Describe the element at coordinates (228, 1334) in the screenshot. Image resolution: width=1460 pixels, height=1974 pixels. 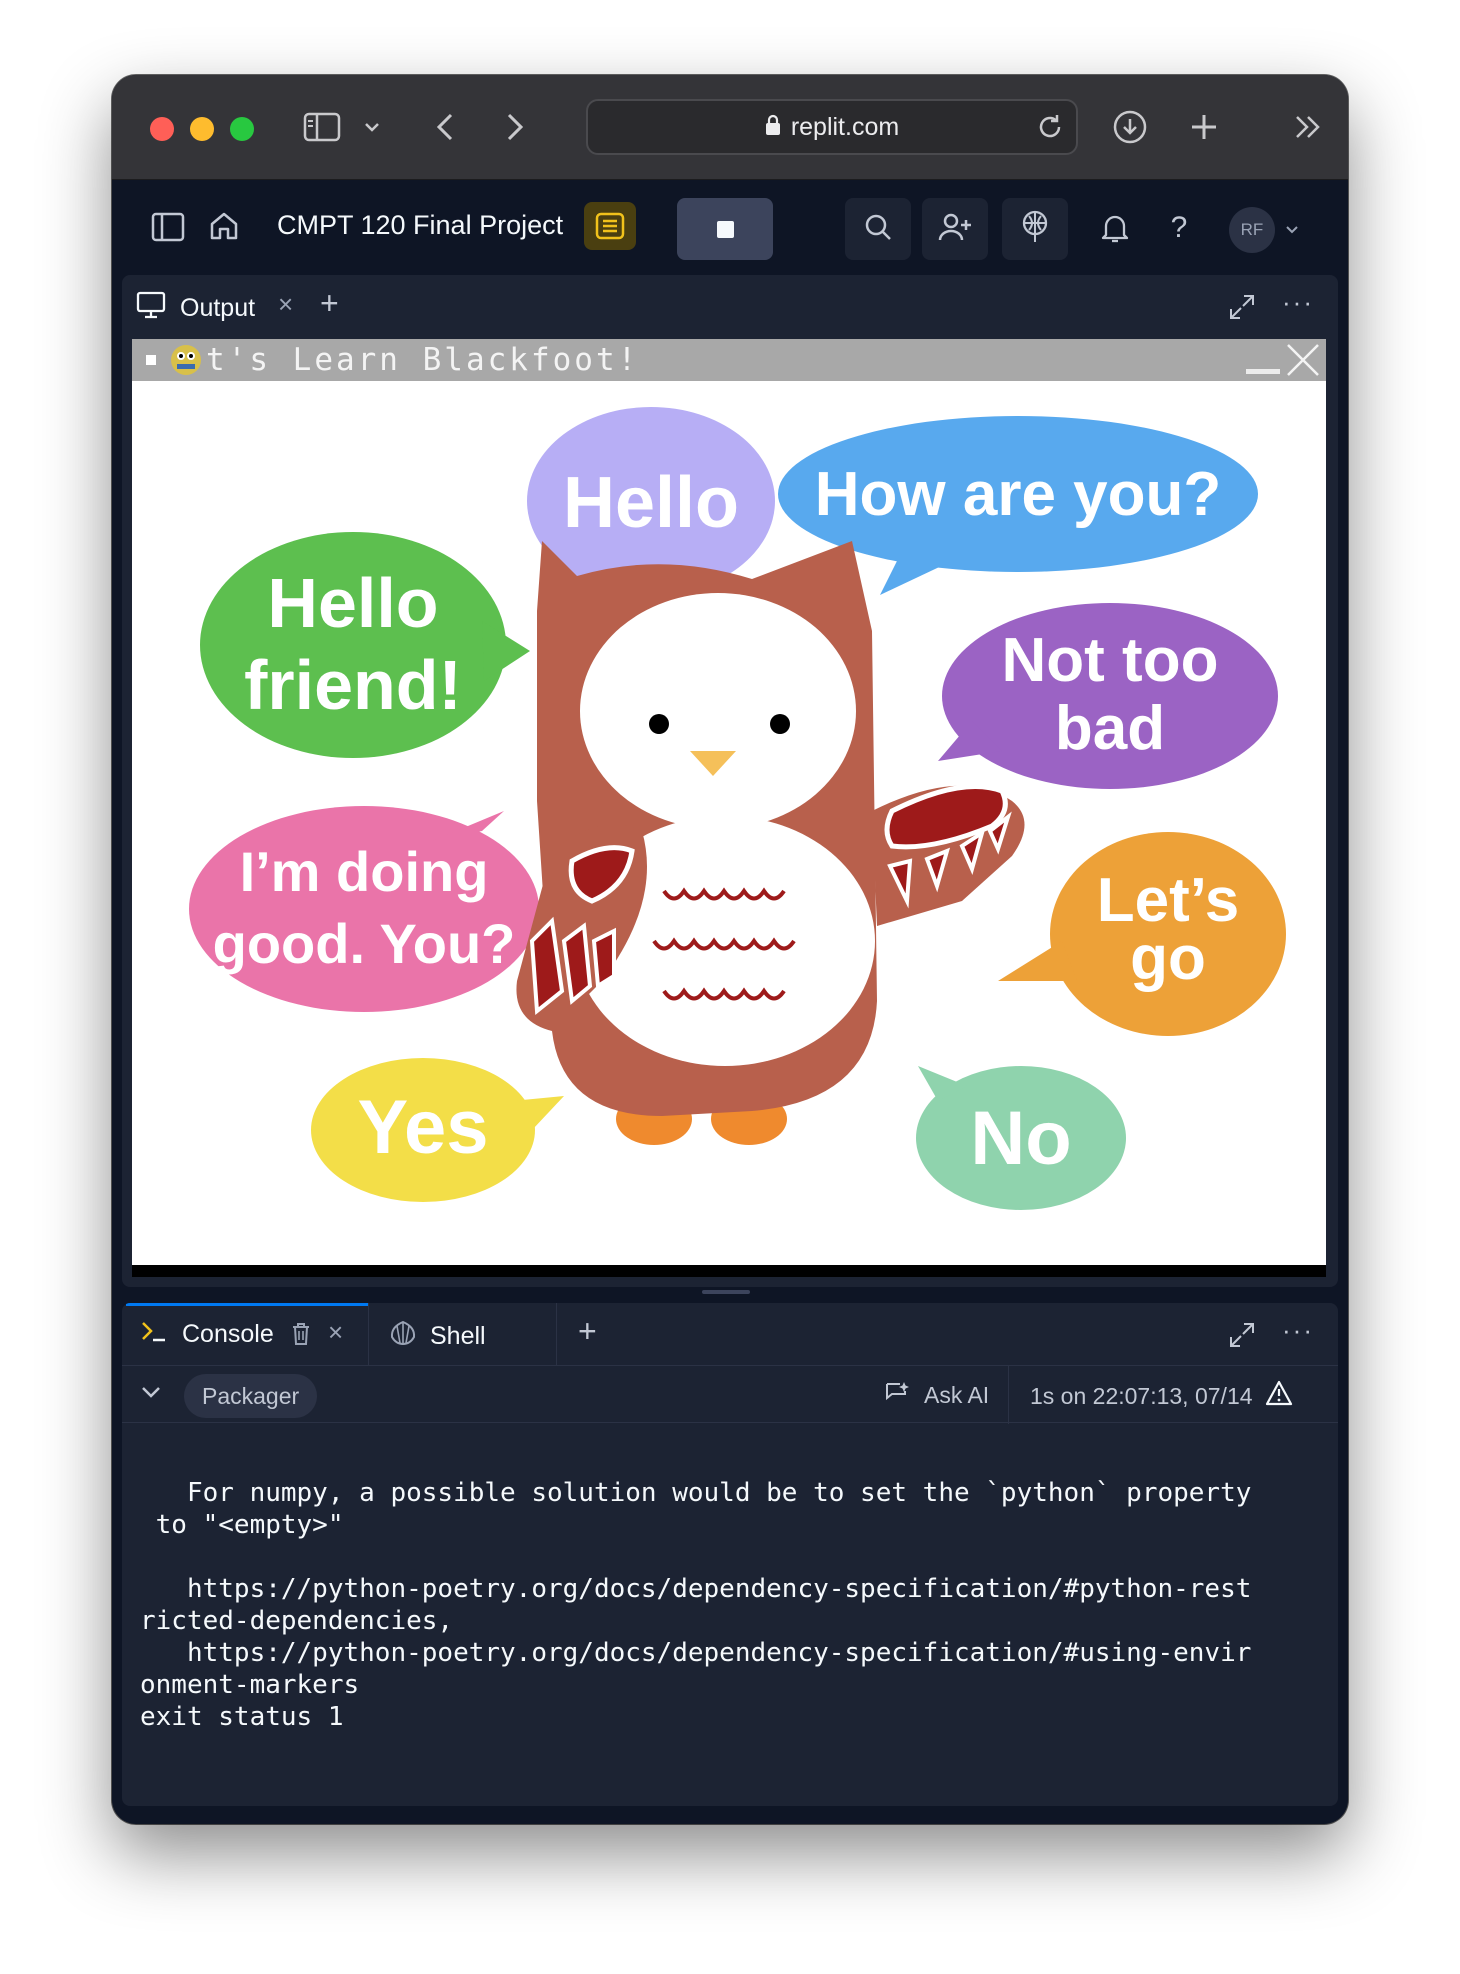
I see `tab-console-label: Console` at that location.